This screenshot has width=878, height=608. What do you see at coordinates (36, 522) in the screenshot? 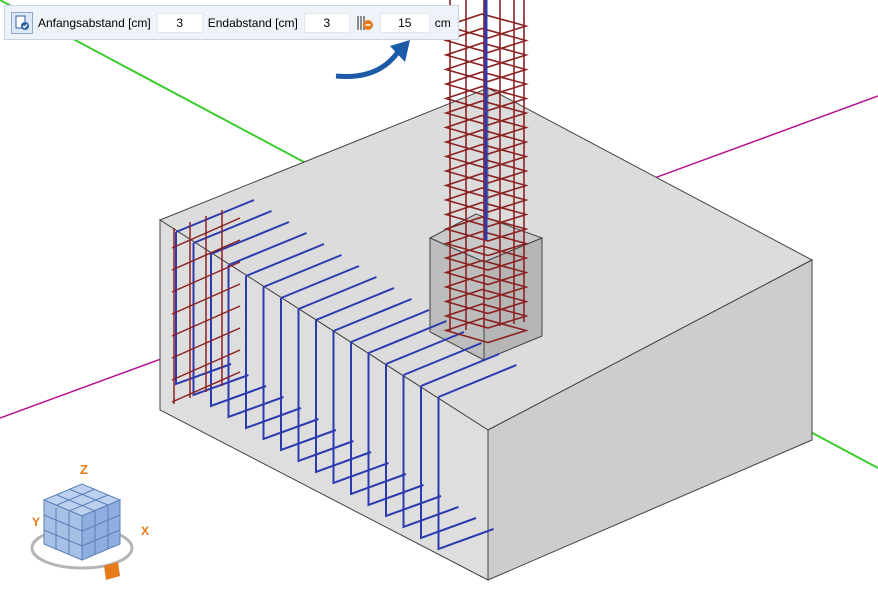
I see `axis-label-y: Y` at bounding box center [36, 522].